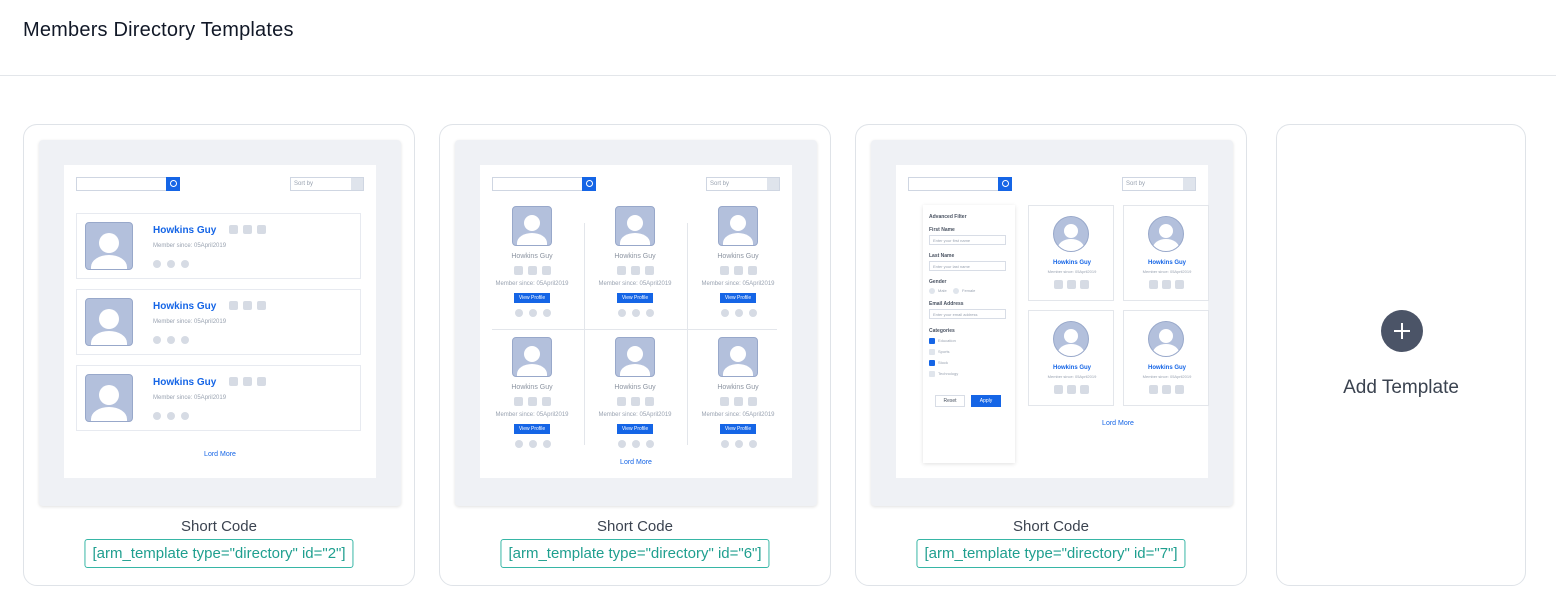 The width and height of the screenshot is (1556, 614). I want to click on load-more-link: Lord More, so click(1118, 423).